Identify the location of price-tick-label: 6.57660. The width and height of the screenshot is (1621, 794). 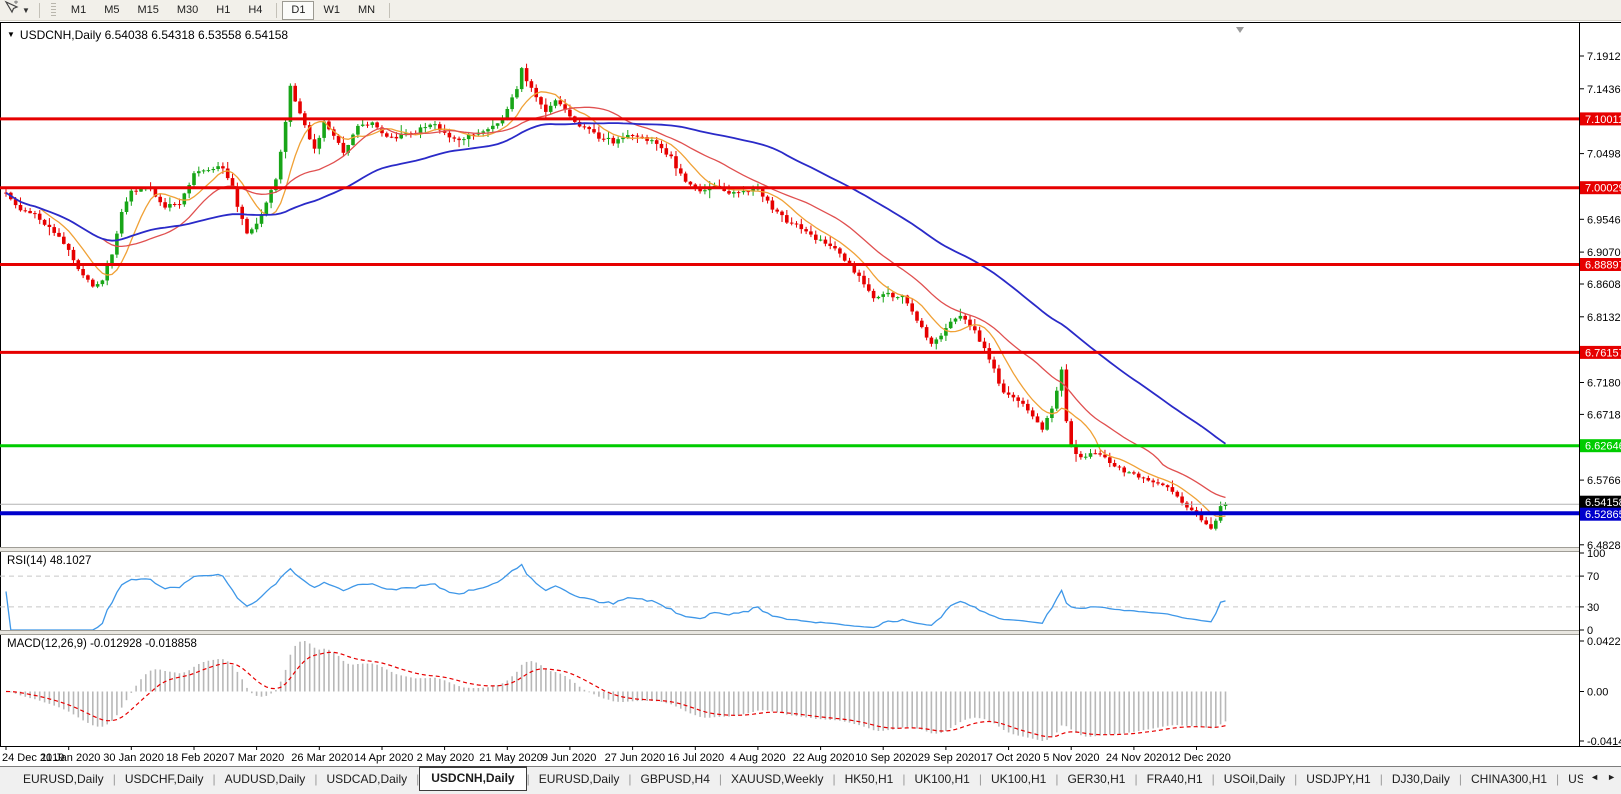
(1604, 481).